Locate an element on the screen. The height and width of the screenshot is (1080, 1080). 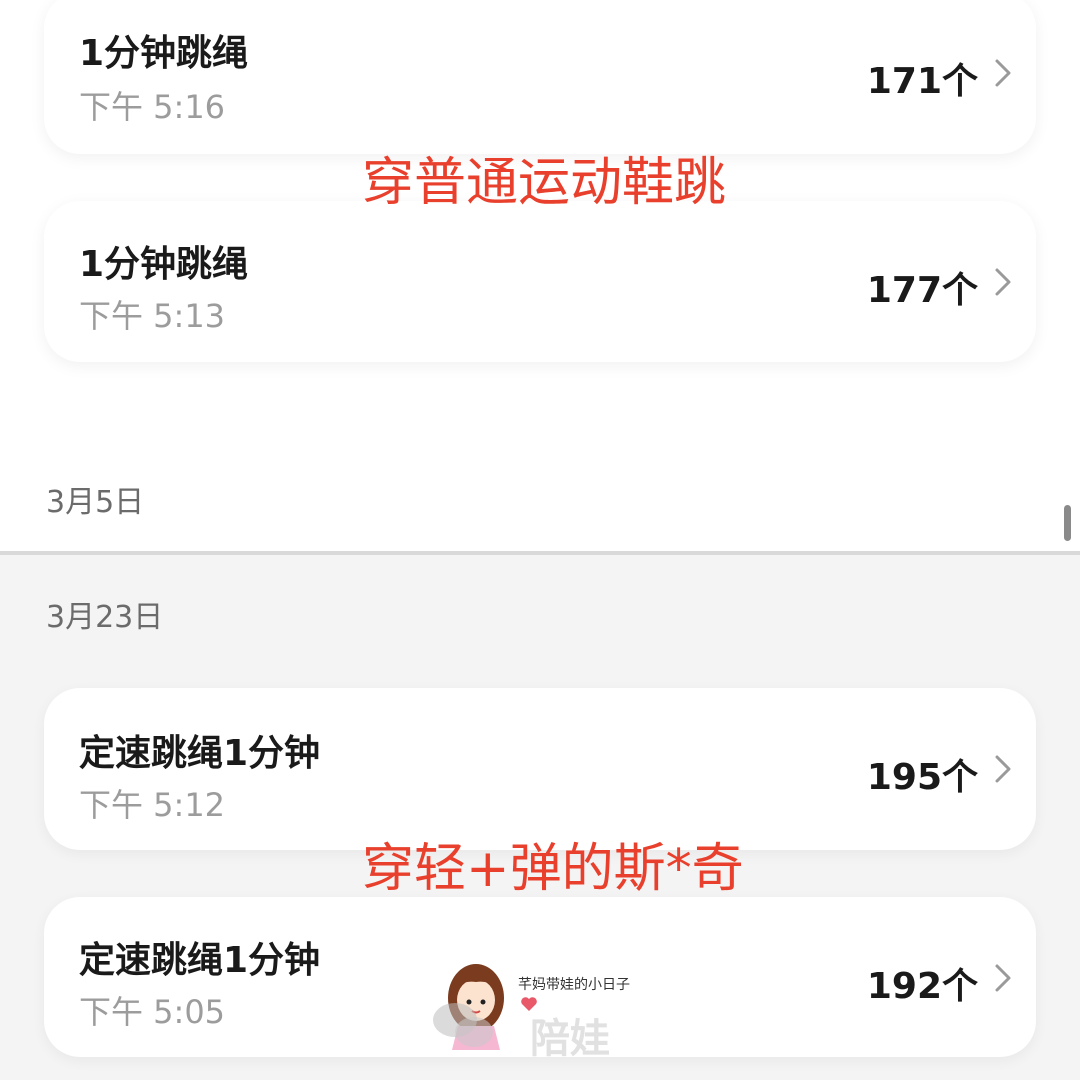
watermark-brand: 陪娃 is located at coordinates (570, 1039).